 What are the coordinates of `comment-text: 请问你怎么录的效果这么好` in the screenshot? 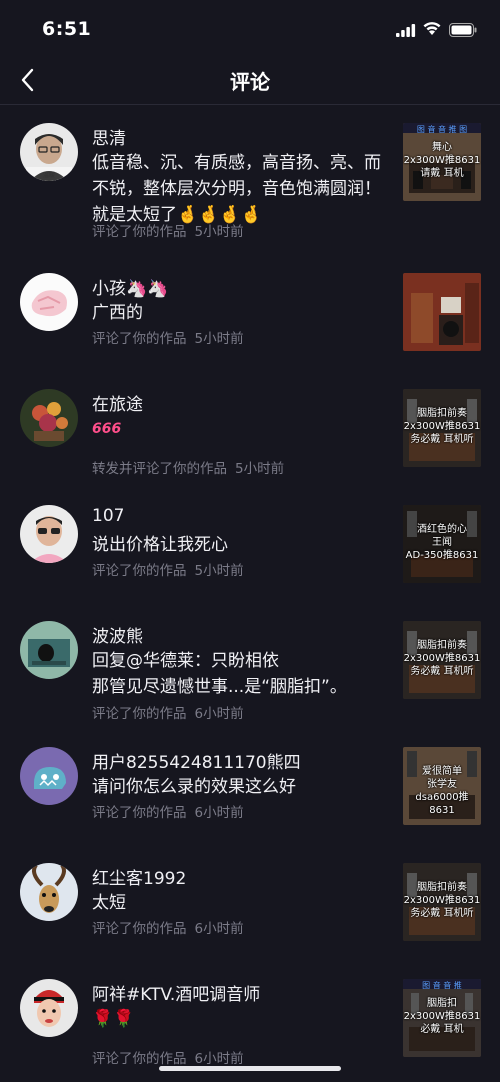 It's located at (194, 787).